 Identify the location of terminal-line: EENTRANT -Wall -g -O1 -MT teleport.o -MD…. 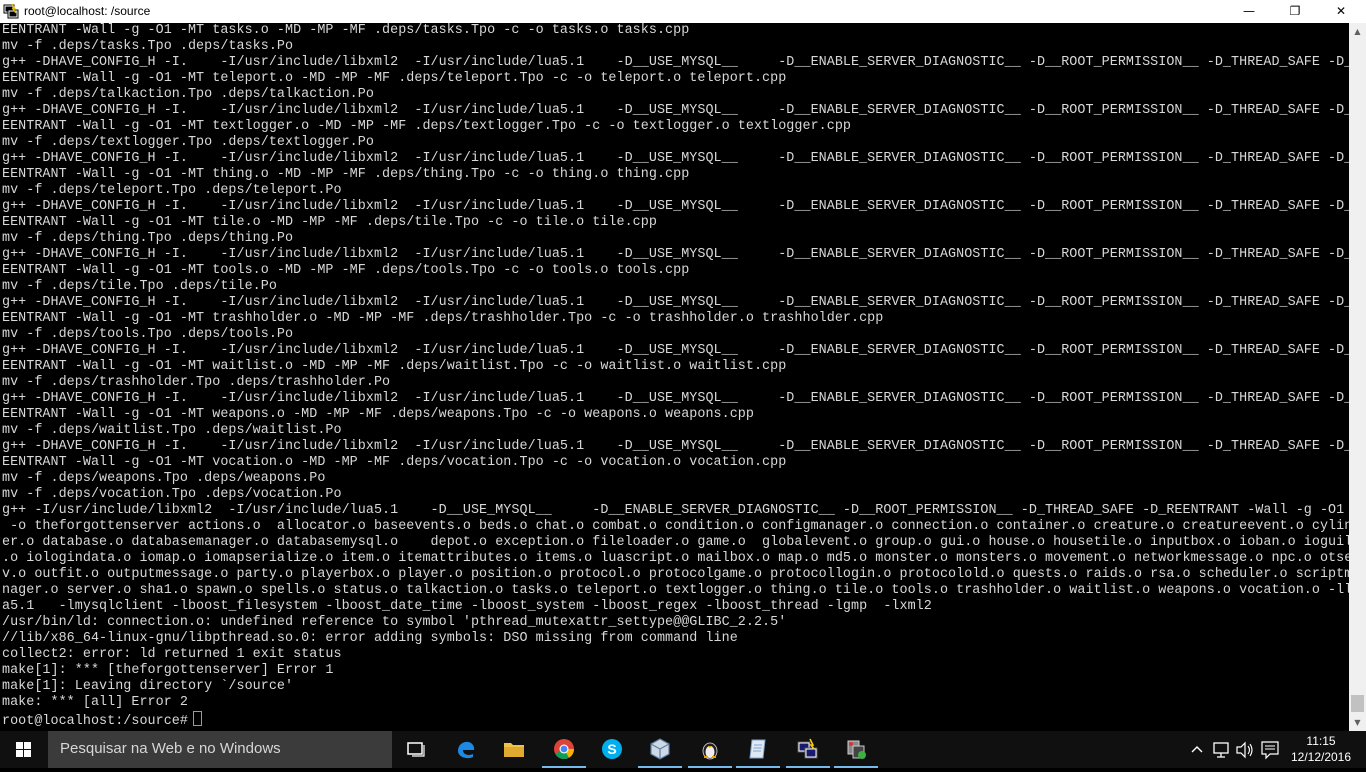
(394, 78).